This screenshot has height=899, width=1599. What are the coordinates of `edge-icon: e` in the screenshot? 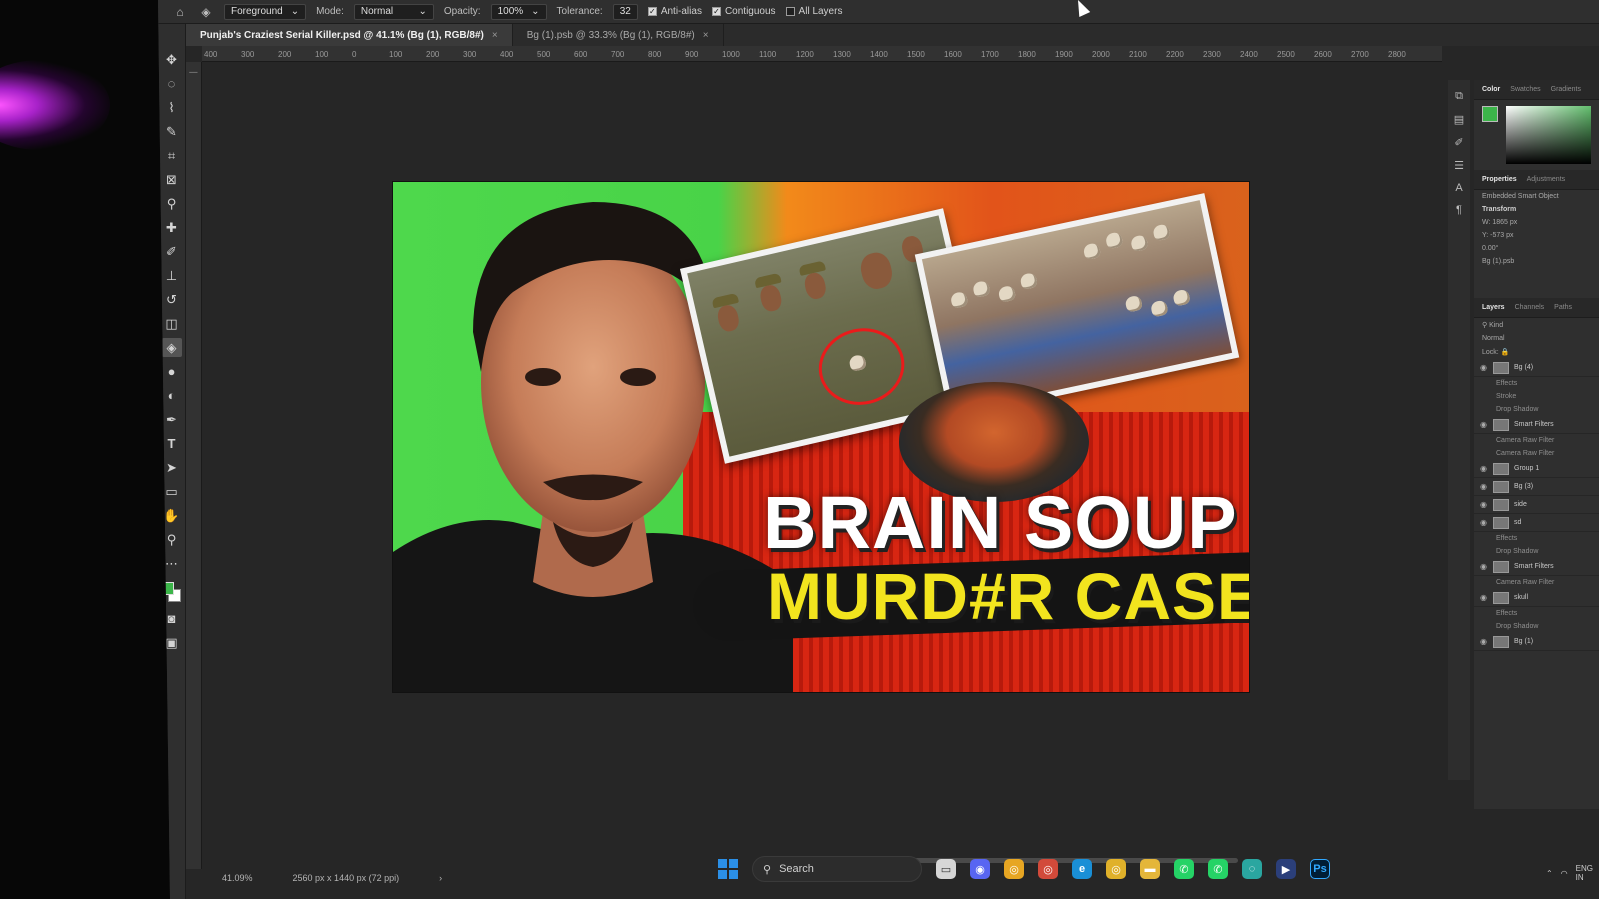 It's located at (1082, 869).